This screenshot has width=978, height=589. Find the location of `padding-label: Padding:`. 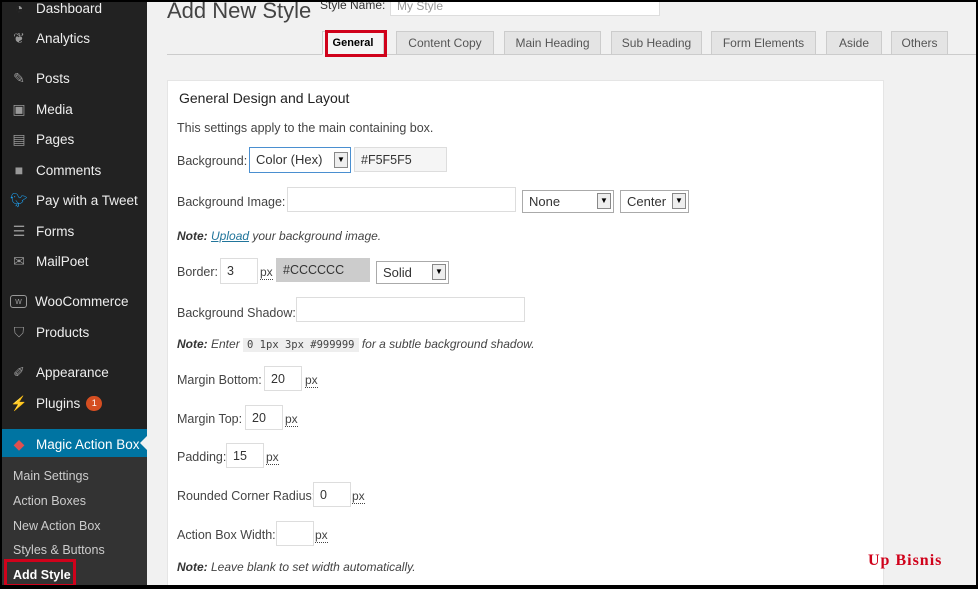

padding-label: Padding: is located at coordinates (202, 457).